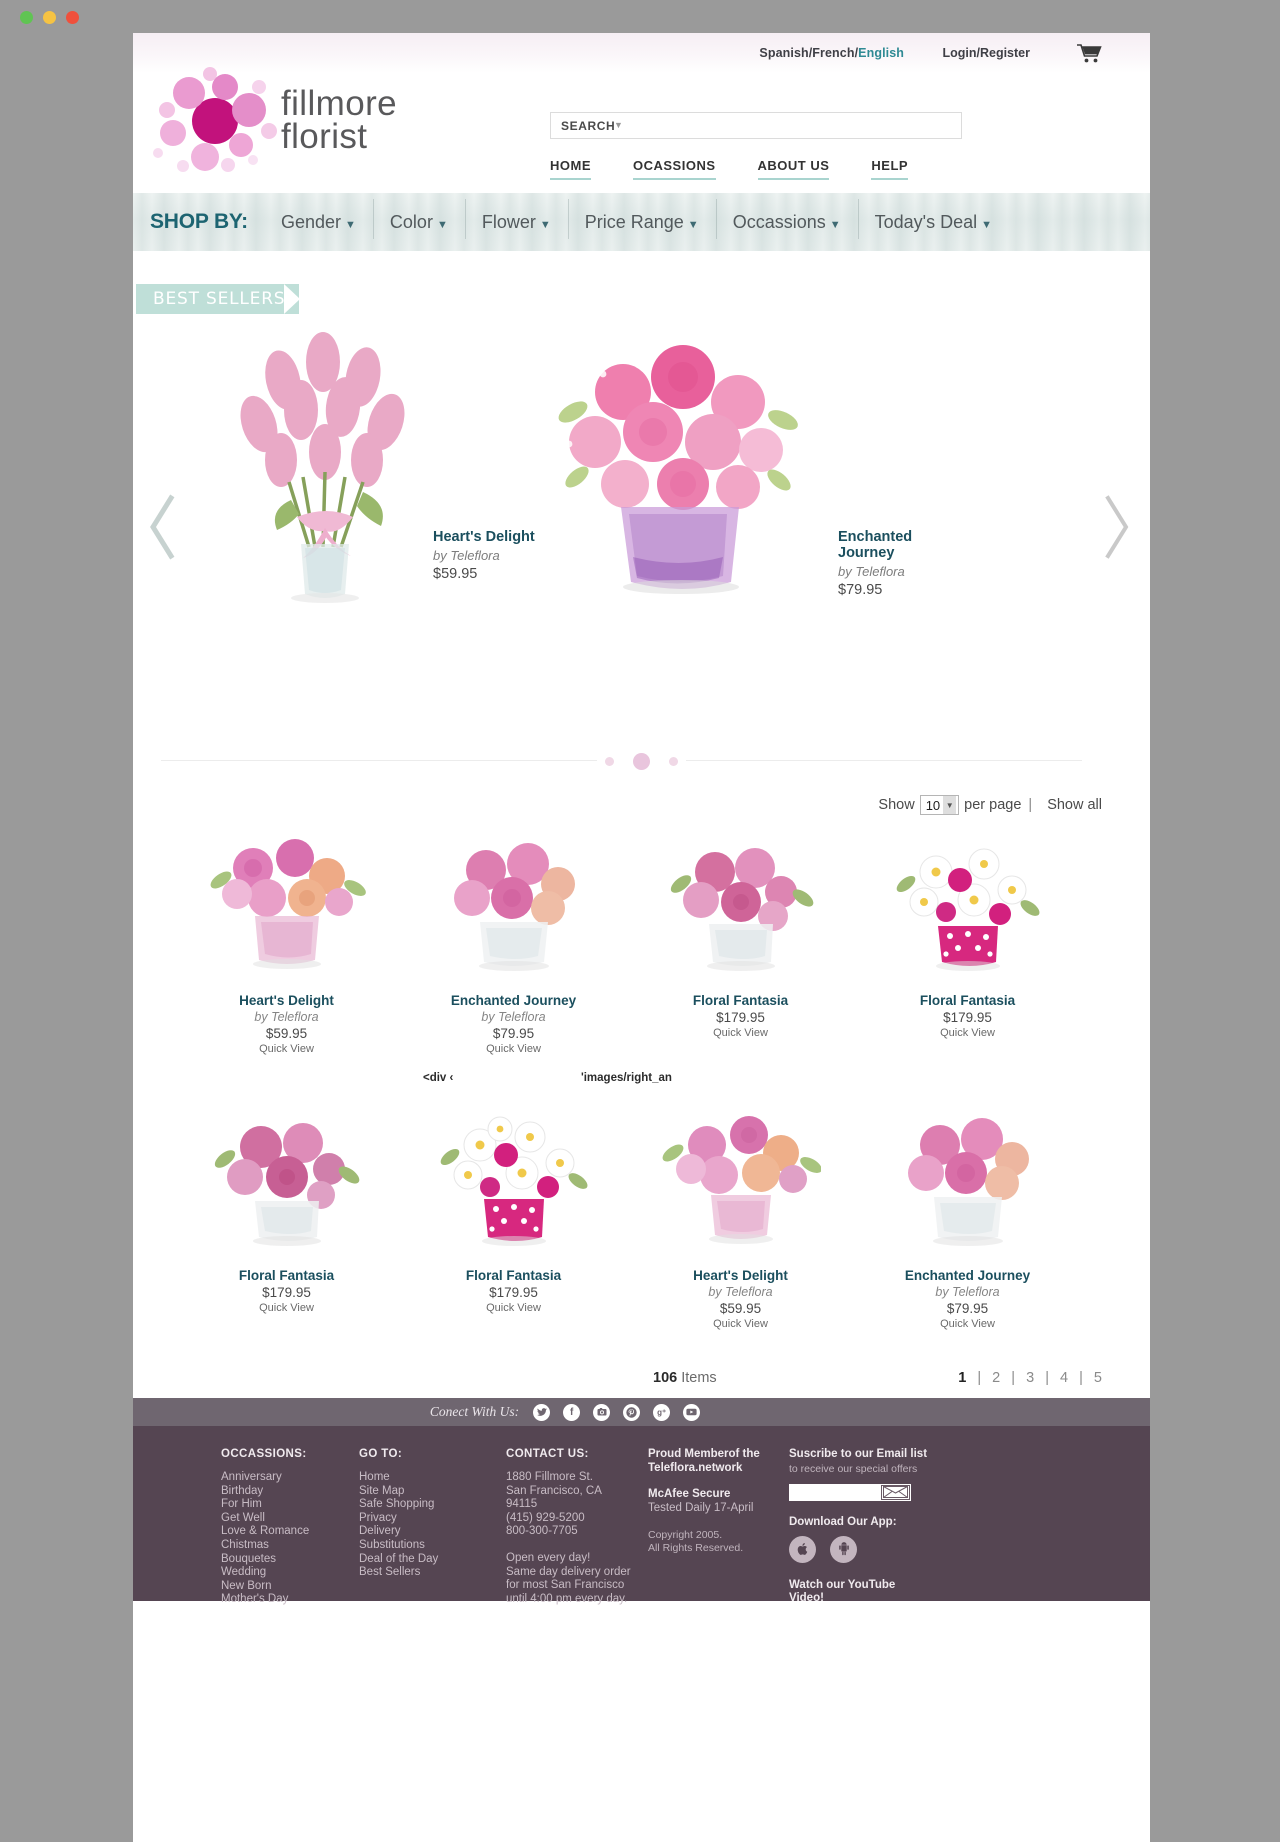  What do you see at coordinates (740, 906) in the screenshot?
I see `pink-hydrangea-rose-cube` at bounding box center [740, 906].